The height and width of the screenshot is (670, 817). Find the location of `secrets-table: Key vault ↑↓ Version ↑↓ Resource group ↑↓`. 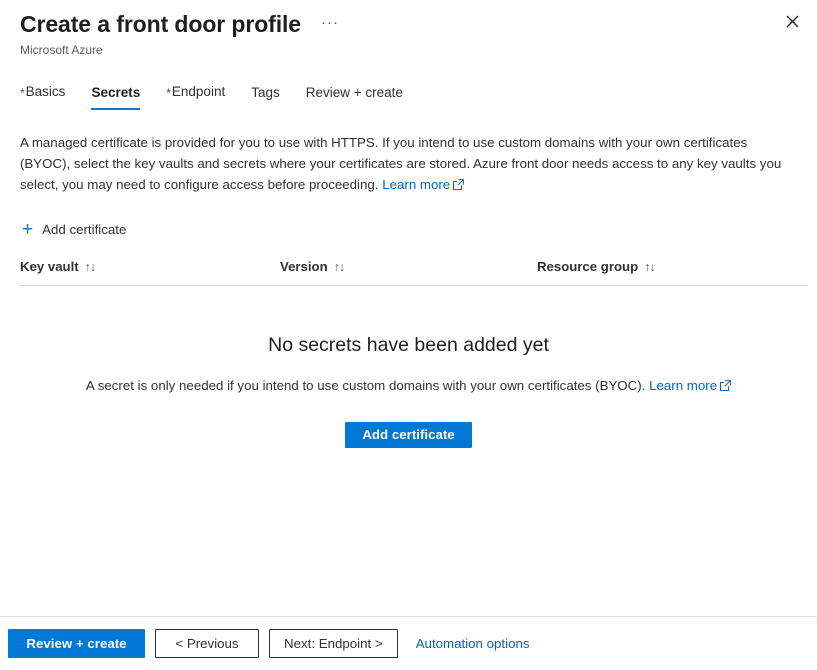

secrets-table: Key vault ↑↓ Version ↑↓ Resource group ↑↓ is located at coordinates (414, 270).